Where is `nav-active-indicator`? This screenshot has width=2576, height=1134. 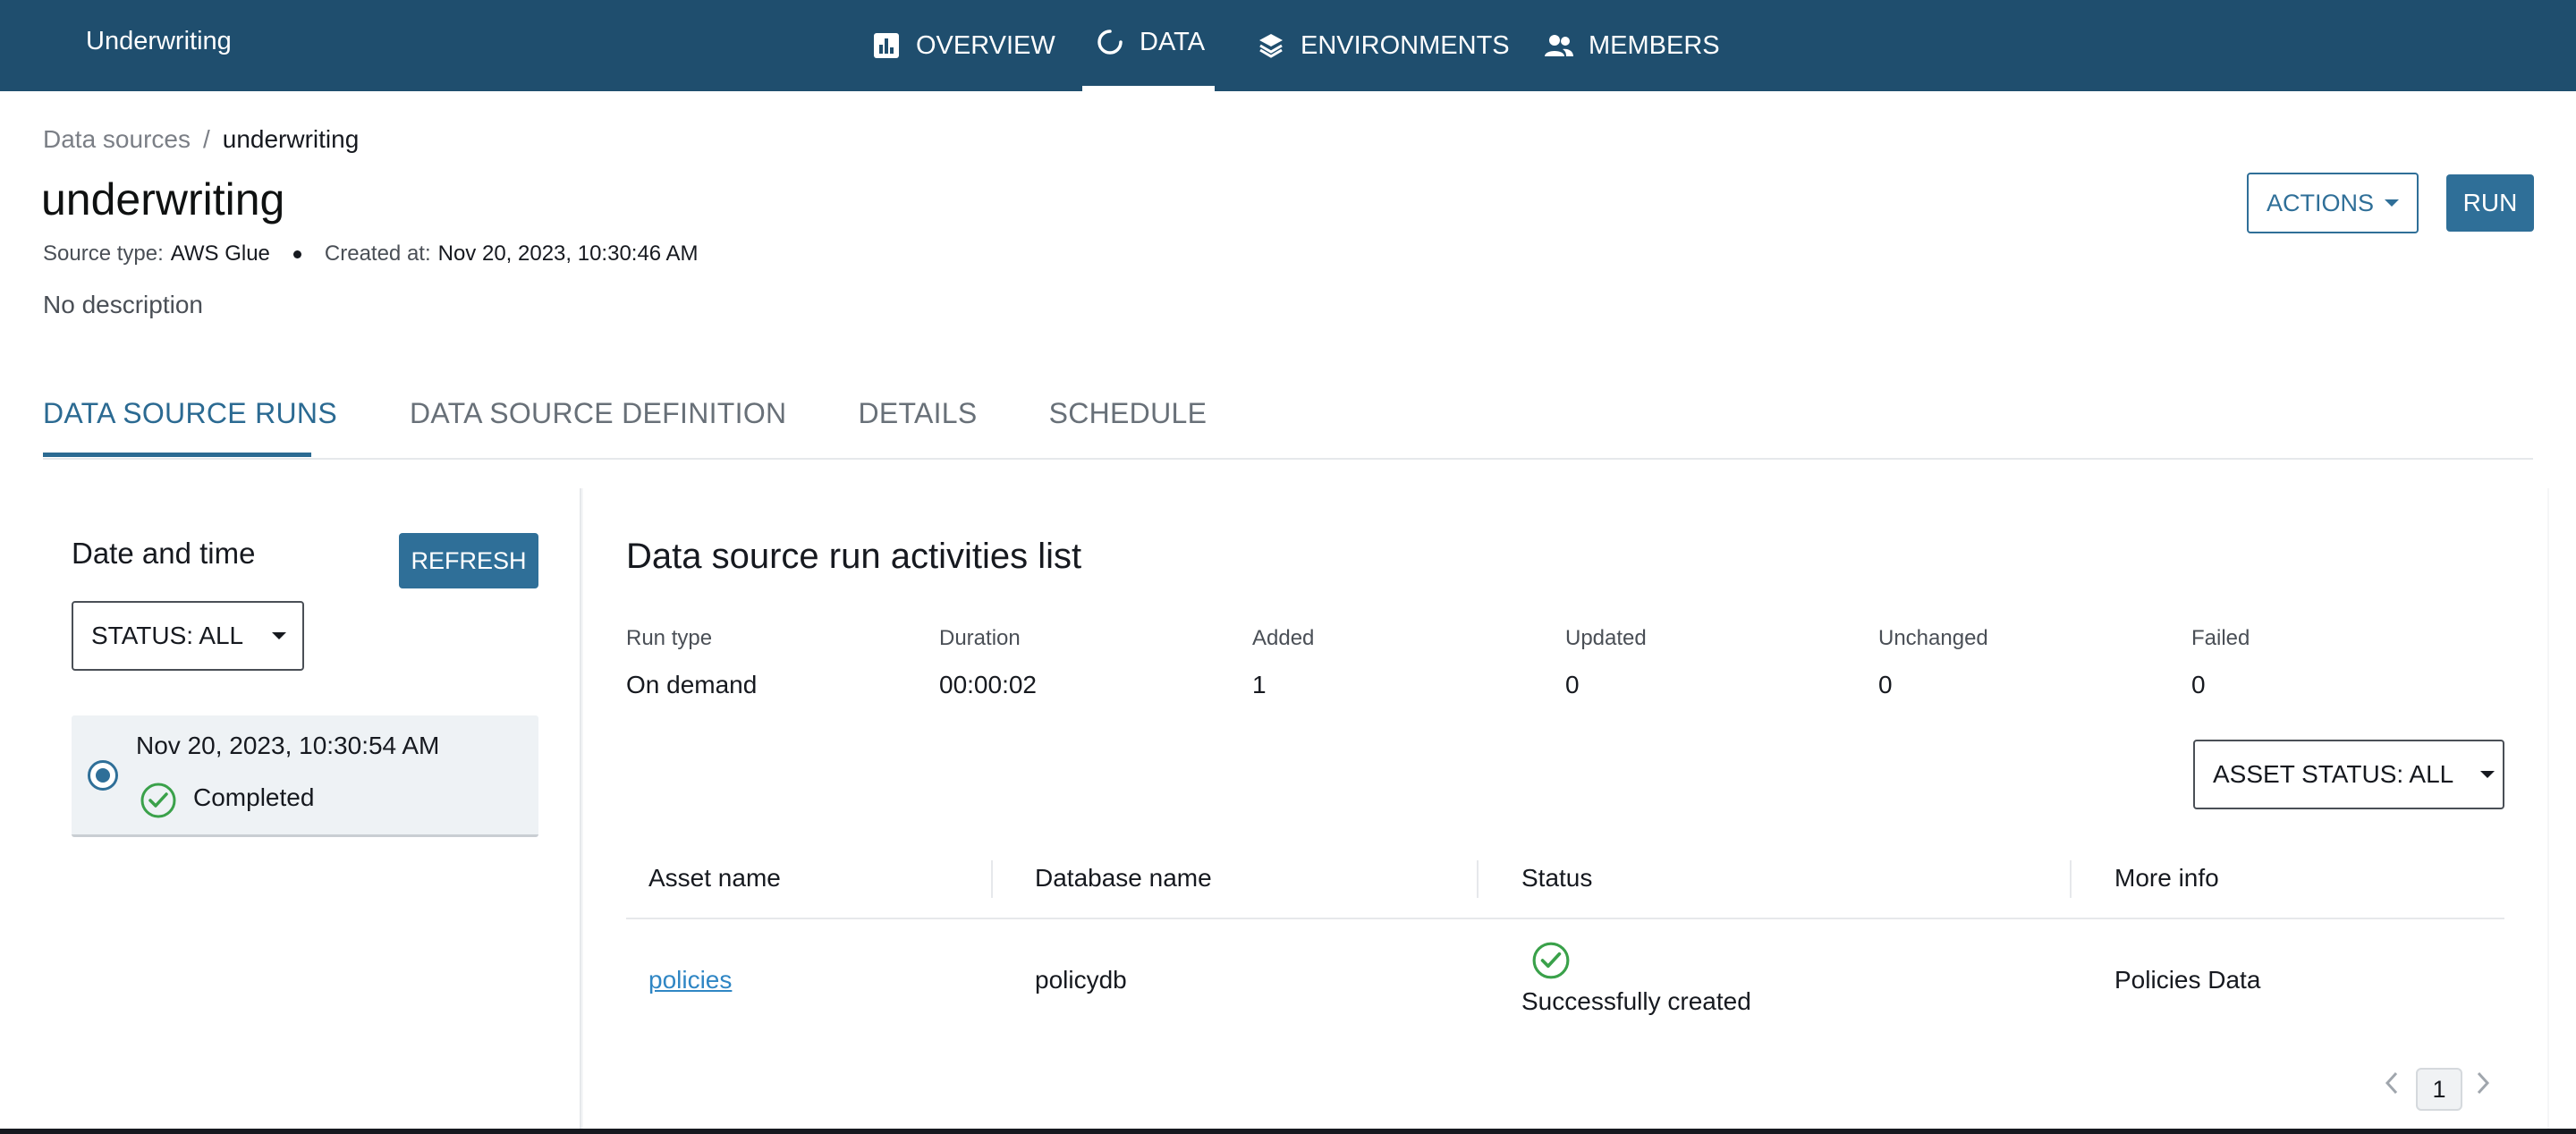 nav-active-indicator is located at coordinates (1148, 88).